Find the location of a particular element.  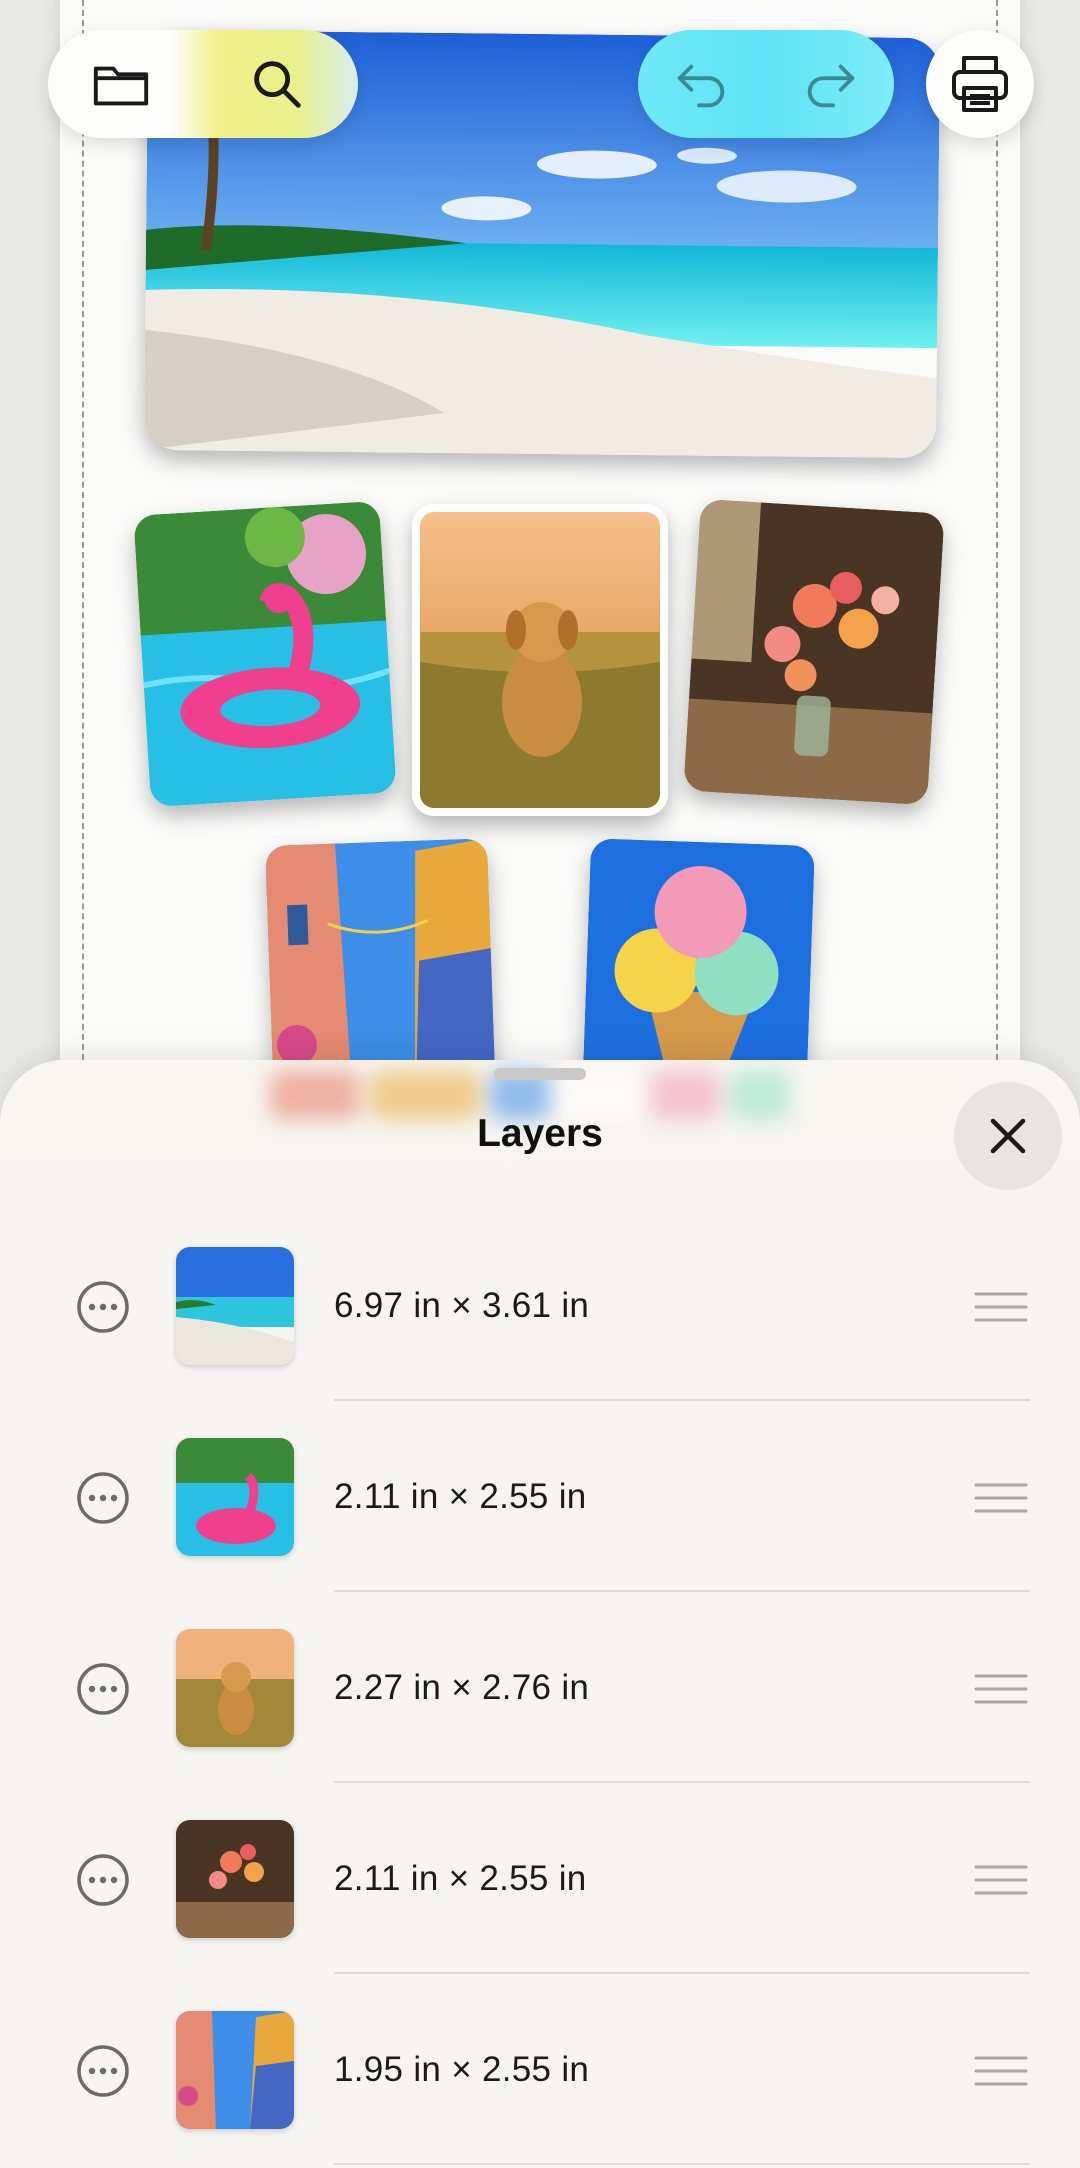

print-button is located at coordinates (980, 84).